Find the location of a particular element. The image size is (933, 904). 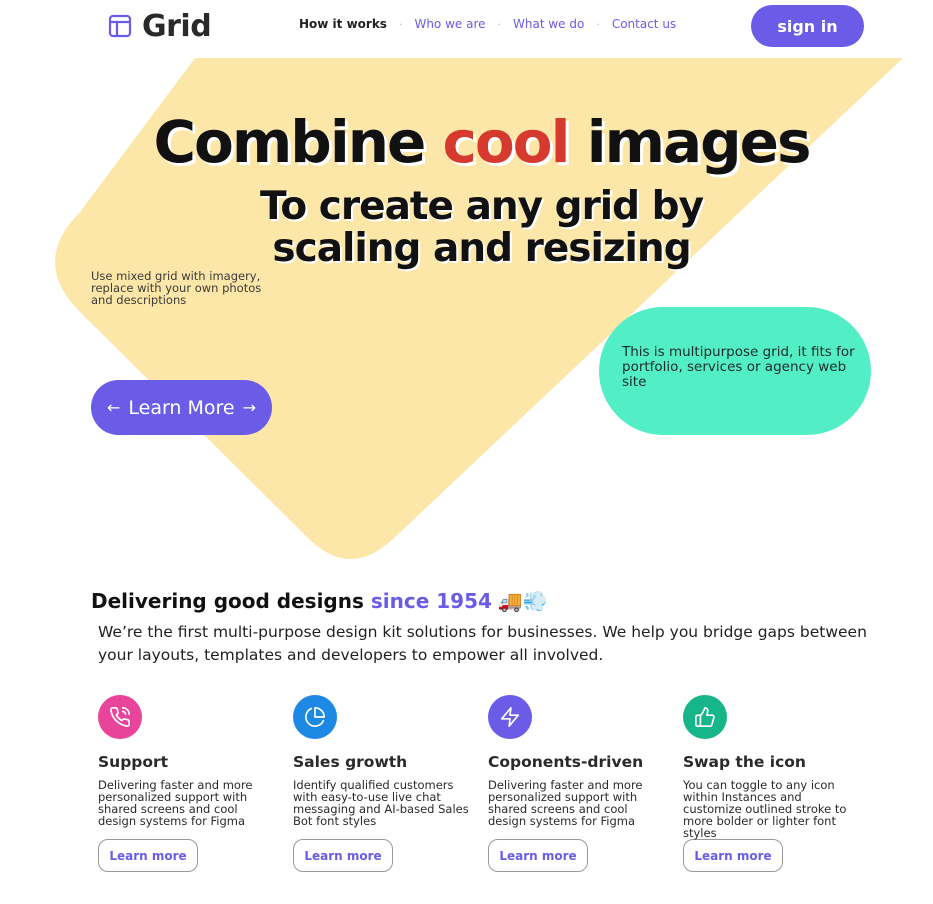

section-title: Delivering good designs since 1954 🚚💨 is located at coordinates (319, 601).